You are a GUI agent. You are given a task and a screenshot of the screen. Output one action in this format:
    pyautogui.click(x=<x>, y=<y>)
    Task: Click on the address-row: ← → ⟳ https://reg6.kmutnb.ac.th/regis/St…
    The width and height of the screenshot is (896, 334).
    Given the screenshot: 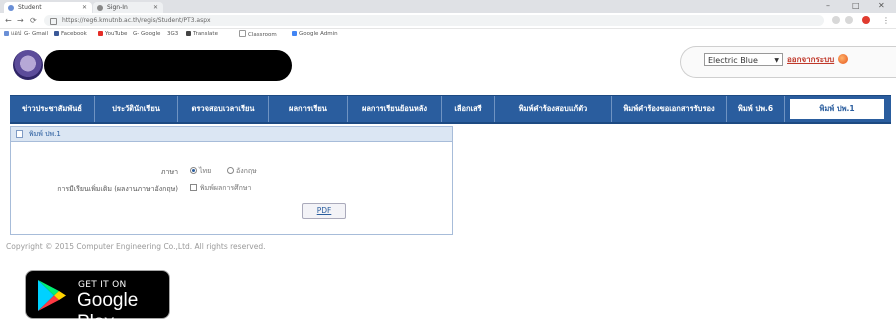 What is the action you would take?
    pyautogui.click(x=448, y=21)
    